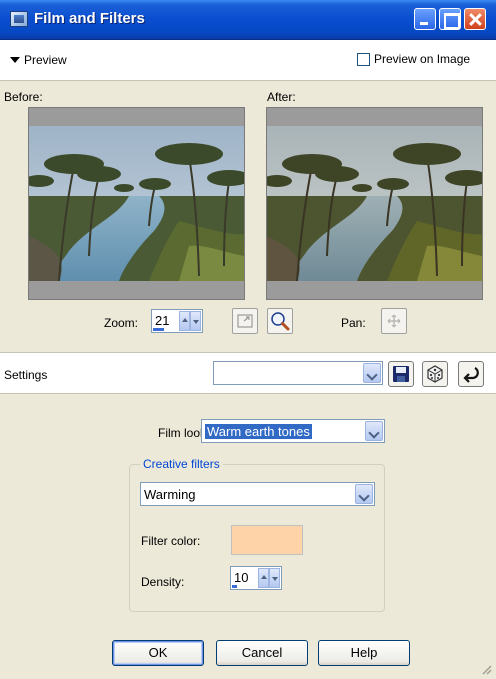 The width and height of the screenshot is (496, 679). What do you see at coordinates (486, 669) in the screenshot?
I see `resize-grip-icon` at bounding box center [486, 669].